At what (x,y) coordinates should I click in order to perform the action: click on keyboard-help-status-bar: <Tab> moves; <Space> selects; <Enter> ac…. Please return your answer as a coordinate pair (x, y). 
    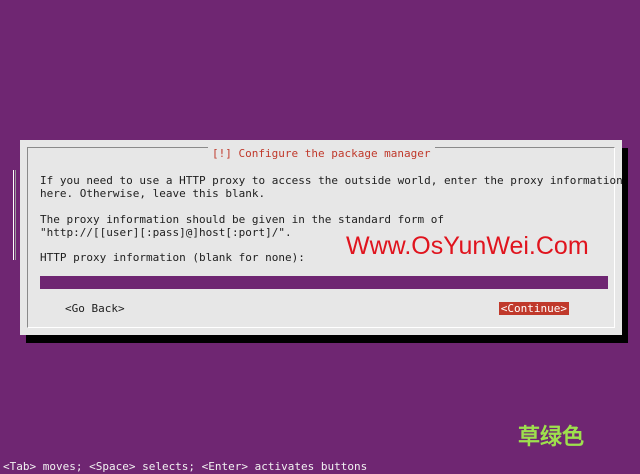
    Looking at the image, I should click on (185, 466).